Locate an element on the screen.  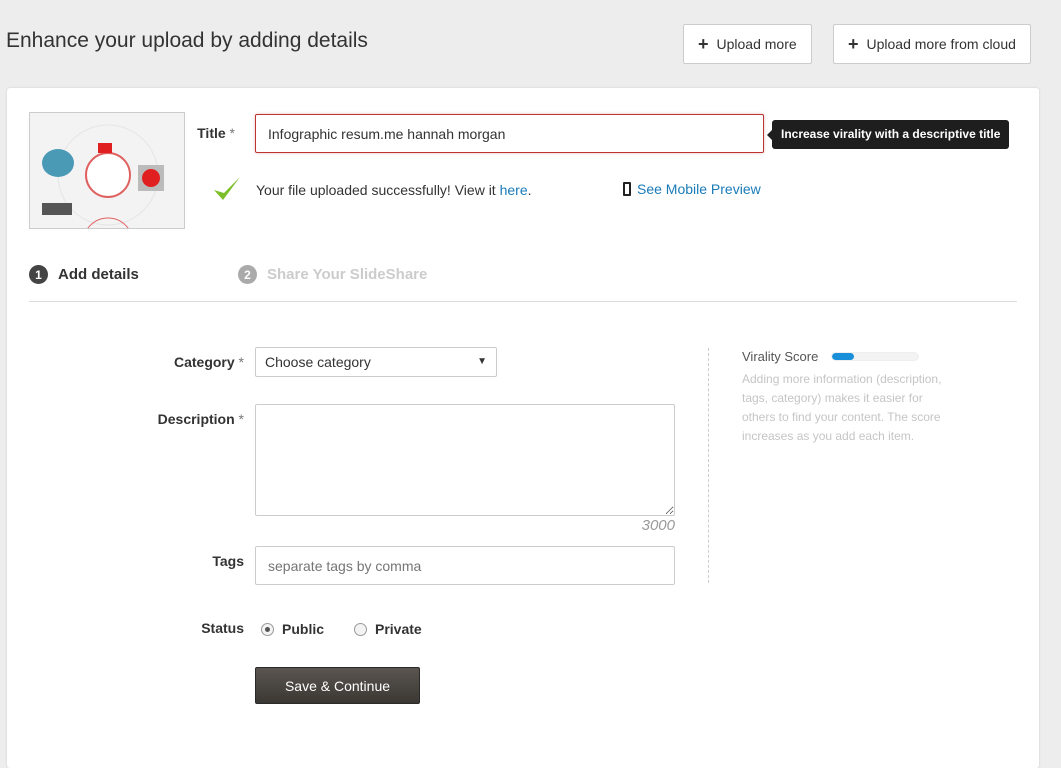
status-label: Status is located at coordinates (222, 628).